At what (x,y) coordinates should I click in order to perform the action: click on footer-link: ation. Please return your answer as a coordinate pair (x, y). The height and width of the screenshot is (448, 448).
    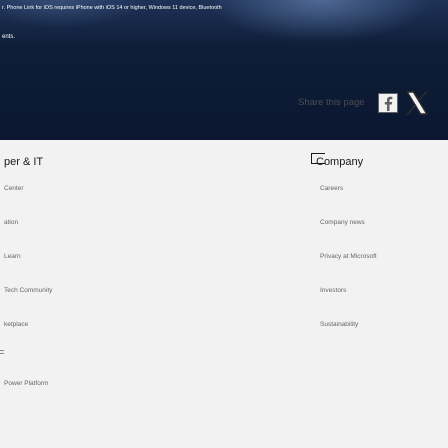
    Looking at the image, I should click on (11, 222).